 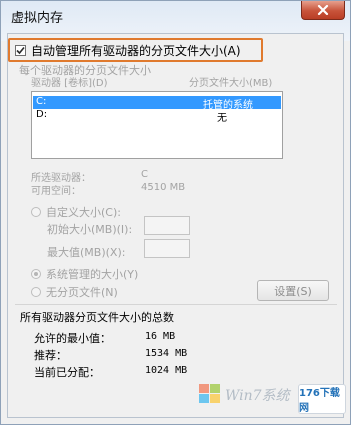 I want to click on close-icon, so click(x=323, y=10).